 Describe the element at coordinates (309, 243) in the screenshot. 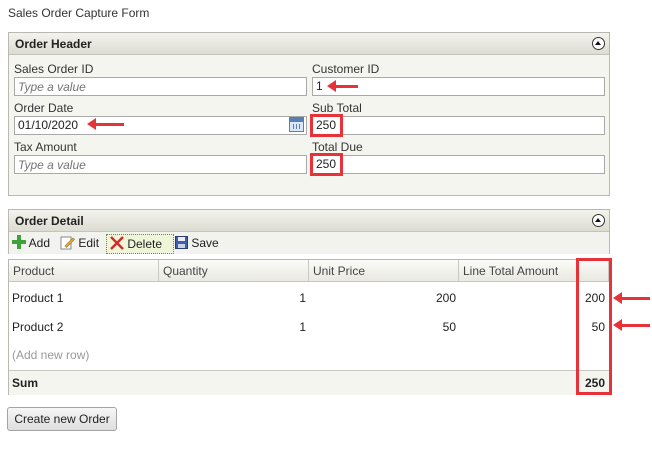

I see `detail-toolbar: Add Edit Delete Save` at that location.